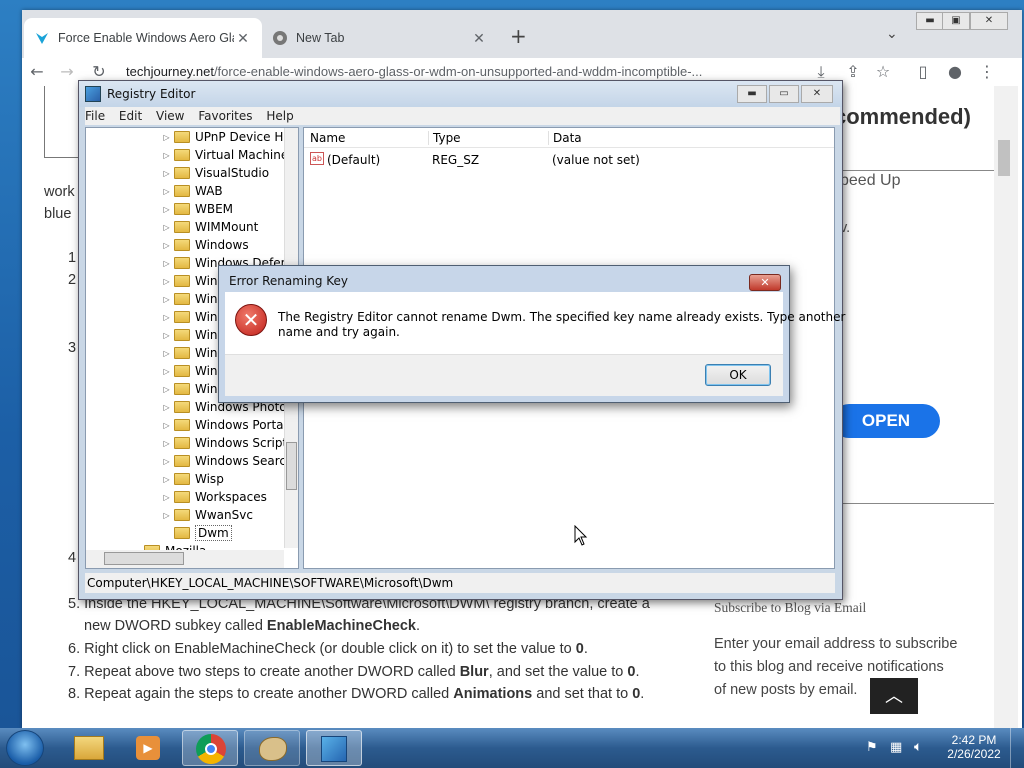 The image size is (1024, 768). What do you see at coordinates (765, 282) in the screenshot?
I see `dialog-close-button: ✕` at bounding box center [765, 282].